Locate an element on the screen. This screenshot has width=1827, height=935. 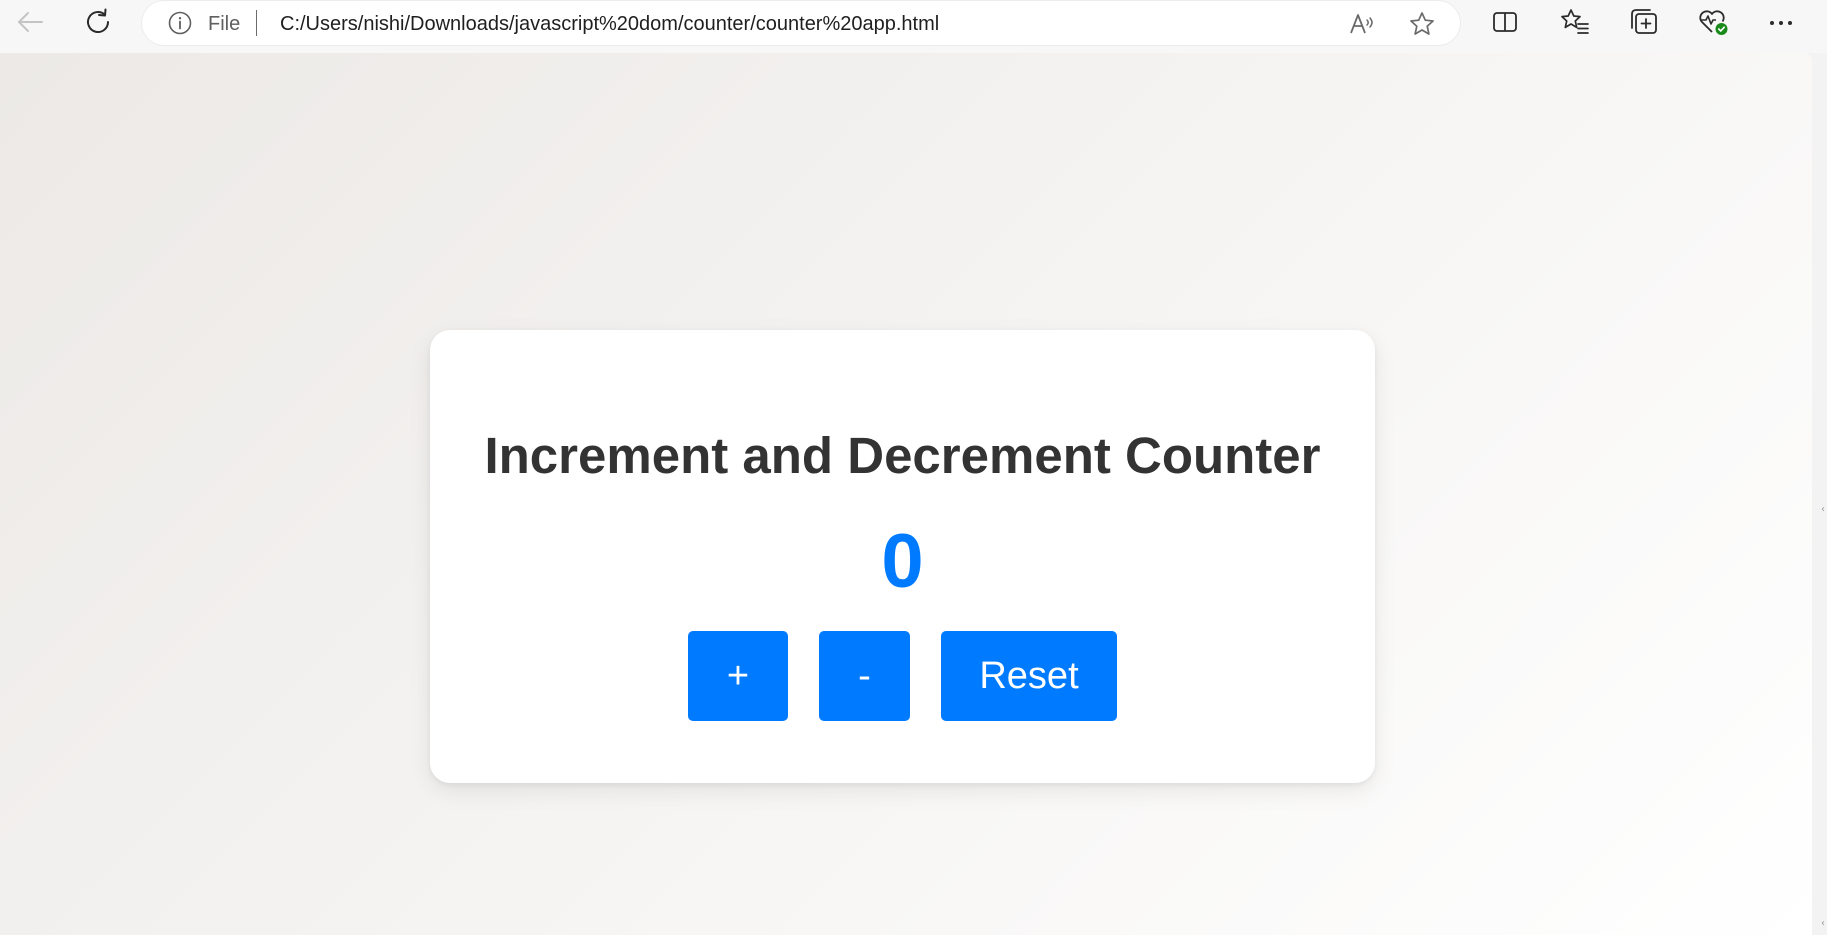
refresh-button is located at coordinates (98, 24).